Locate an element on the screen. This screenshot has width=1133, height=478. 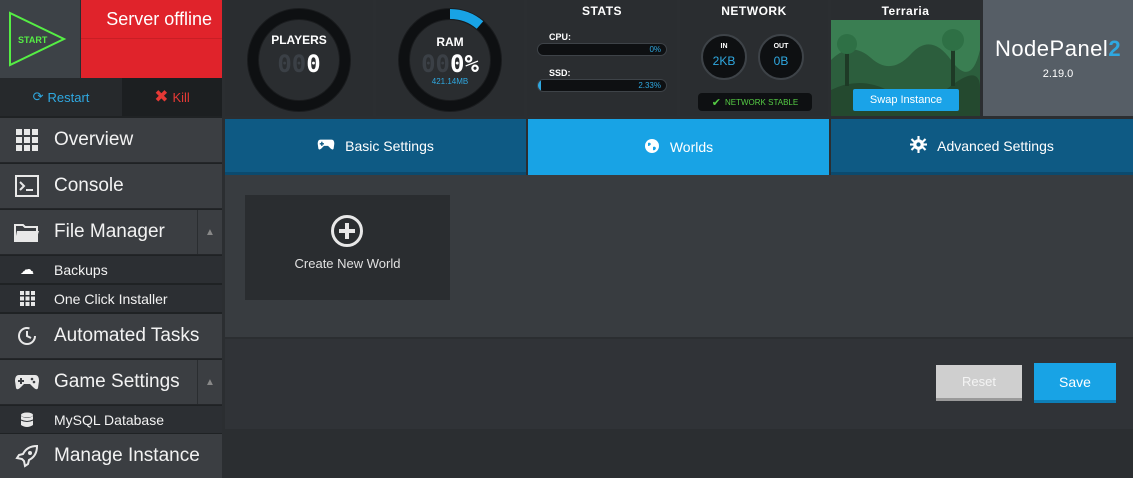
tab-label: Worlds is located at coordinates (691, 147).